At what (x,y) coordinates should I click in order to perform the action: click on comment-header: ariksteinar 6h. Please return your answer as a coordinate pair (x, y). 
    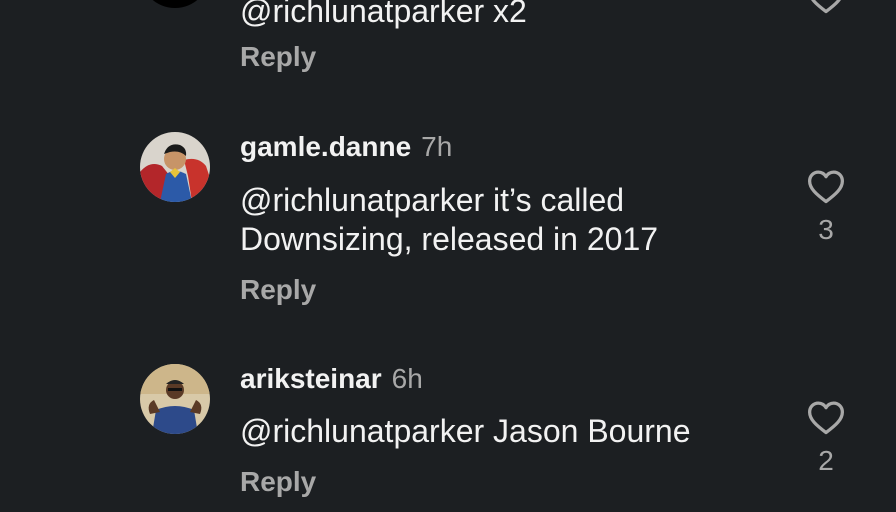
    Looking at the image, I should click on (331, 379).